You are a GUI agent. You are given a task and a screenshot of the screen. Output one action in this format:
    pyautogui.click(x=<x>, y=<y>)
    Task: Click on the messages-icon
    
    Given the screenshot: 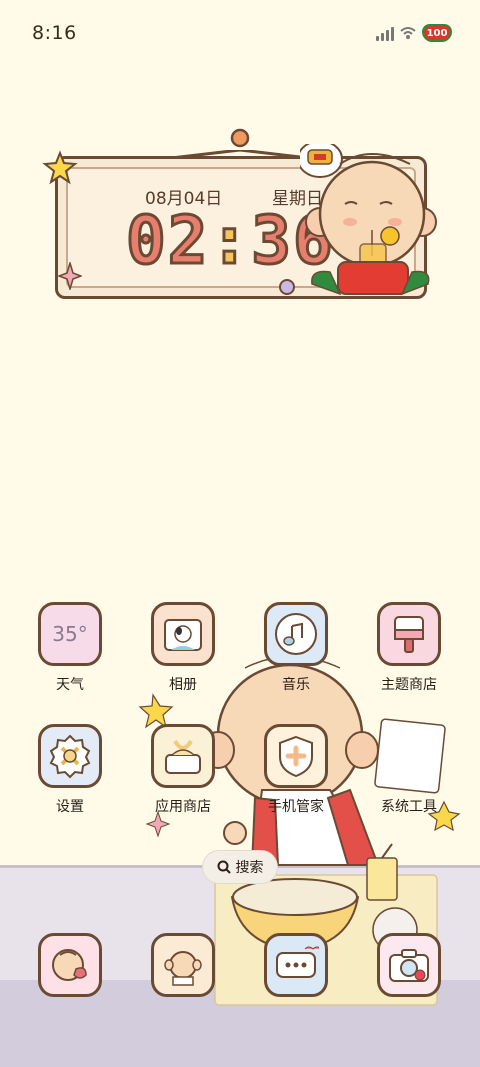 What is the action you would take?
    pyautogui.click(x=296, y=965)
    